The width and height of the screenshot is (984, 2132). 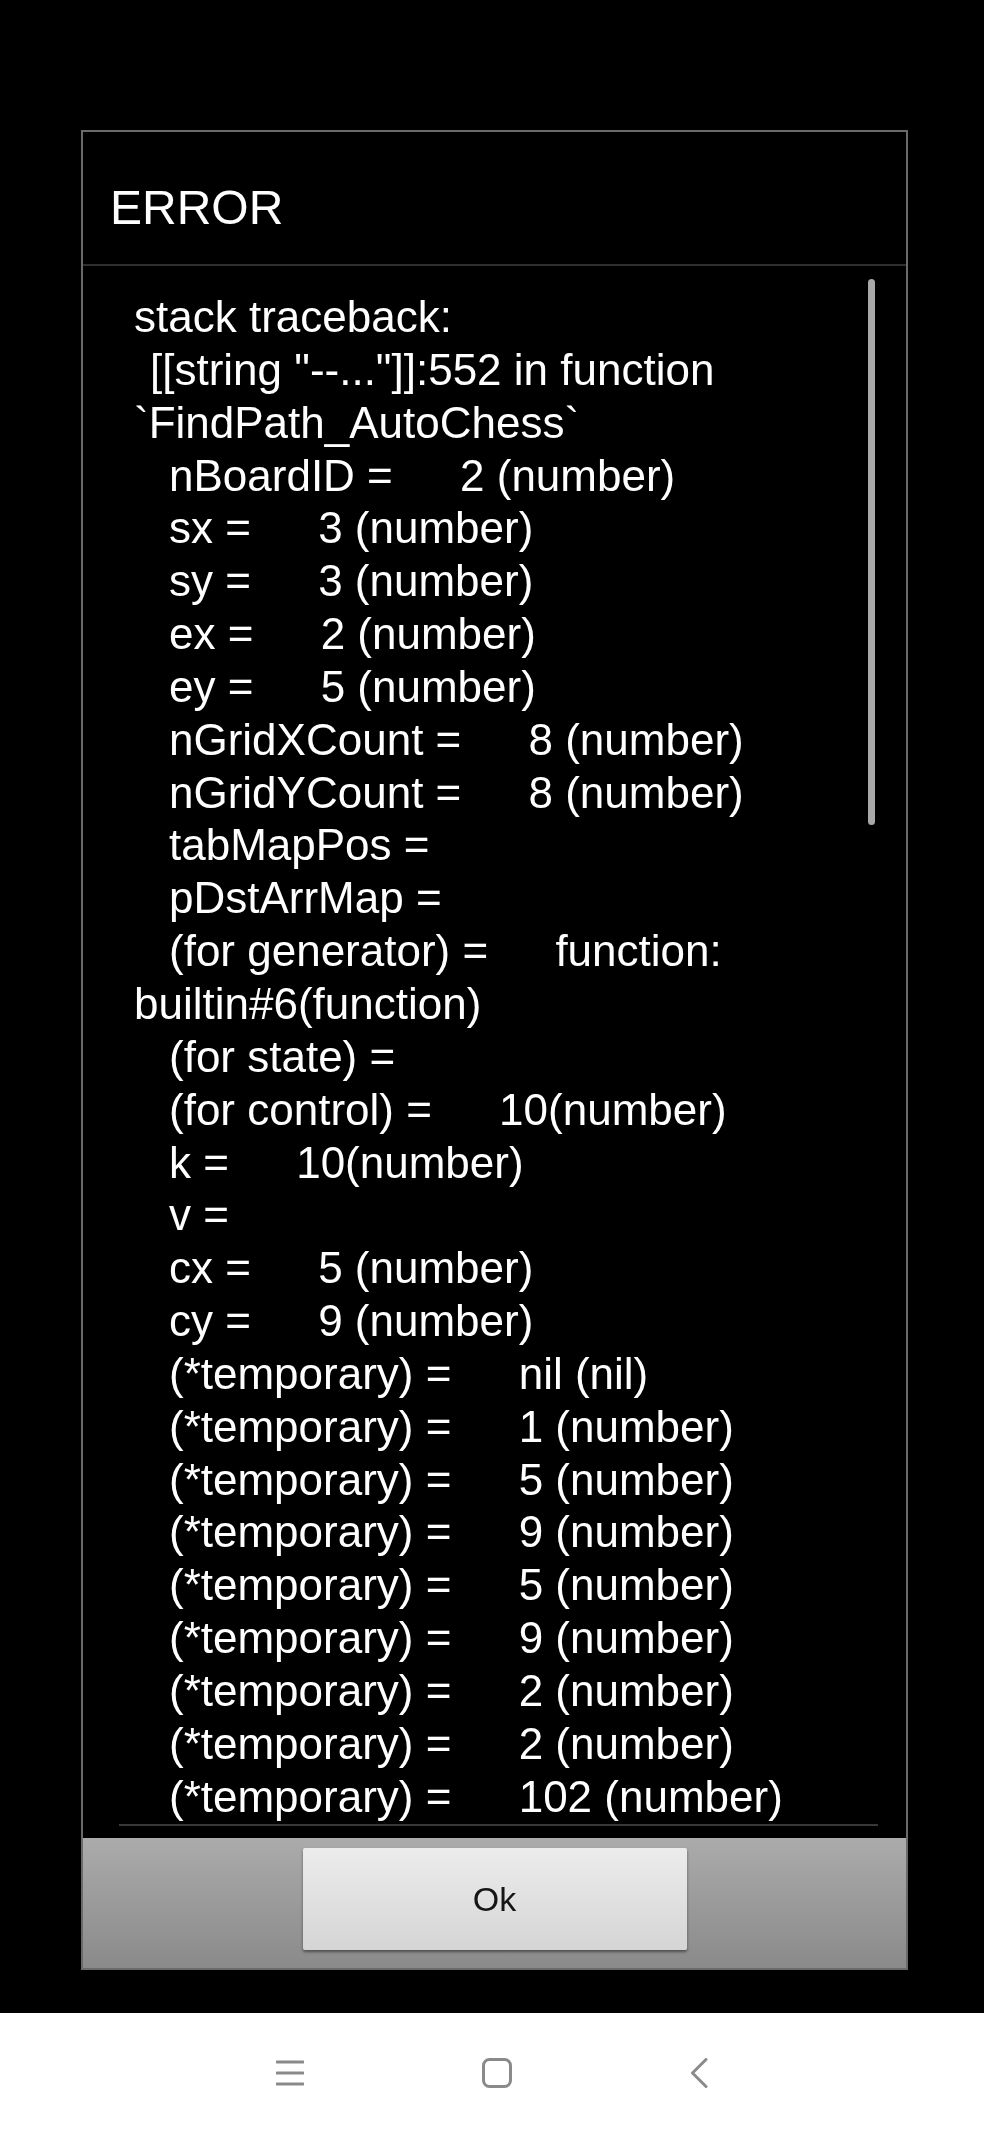 What do you see at coordinates (497, 2072) in the screenshot?
I see `square-icon` at bounding box center [497, 2072].